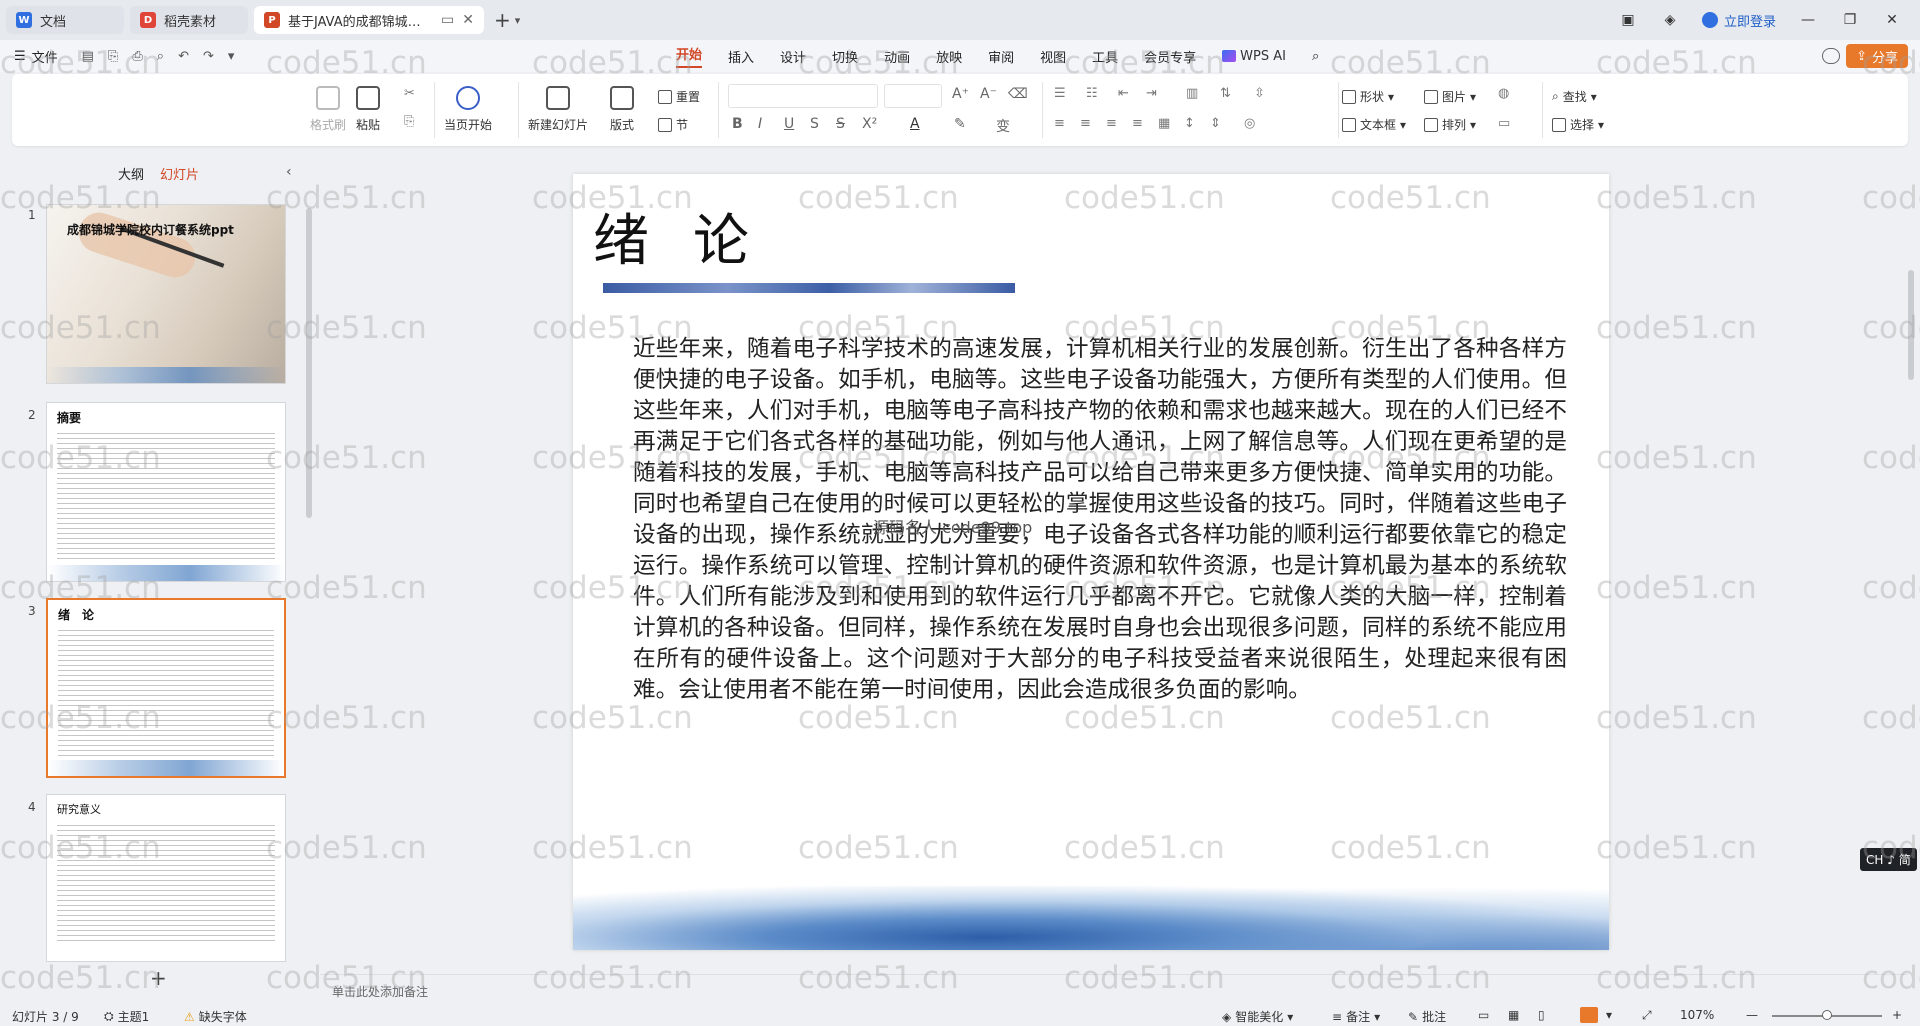  I want to click on share-button: ⇪ 分享, so click(1877, 56).